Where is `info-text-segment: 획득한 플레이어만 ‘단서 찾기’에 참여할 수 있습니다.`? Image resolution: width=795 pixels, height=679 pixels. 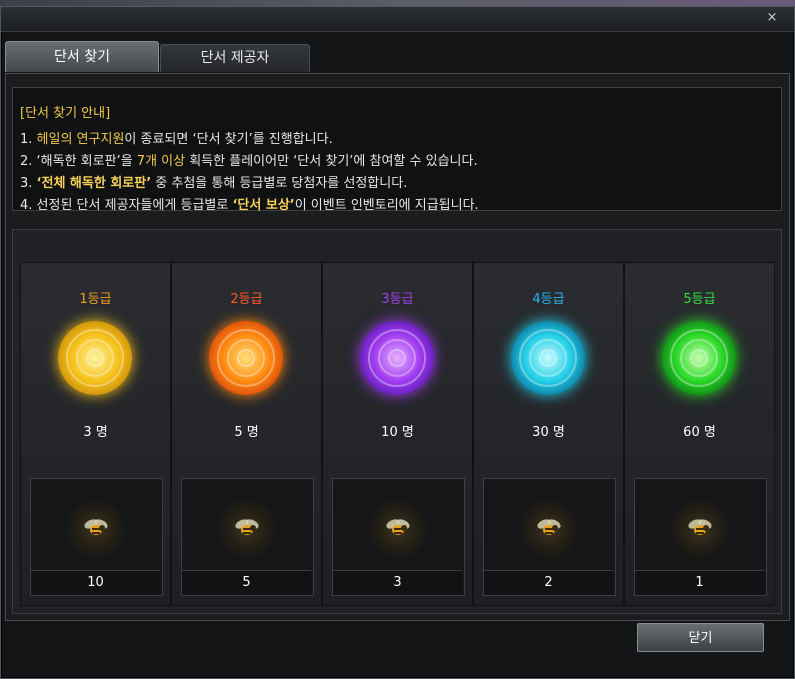 info-text-segment: 획득한 플레이어만 ‘단서 찾기’에 참여할 수 있습니다. is located at coordinates (331, 161).